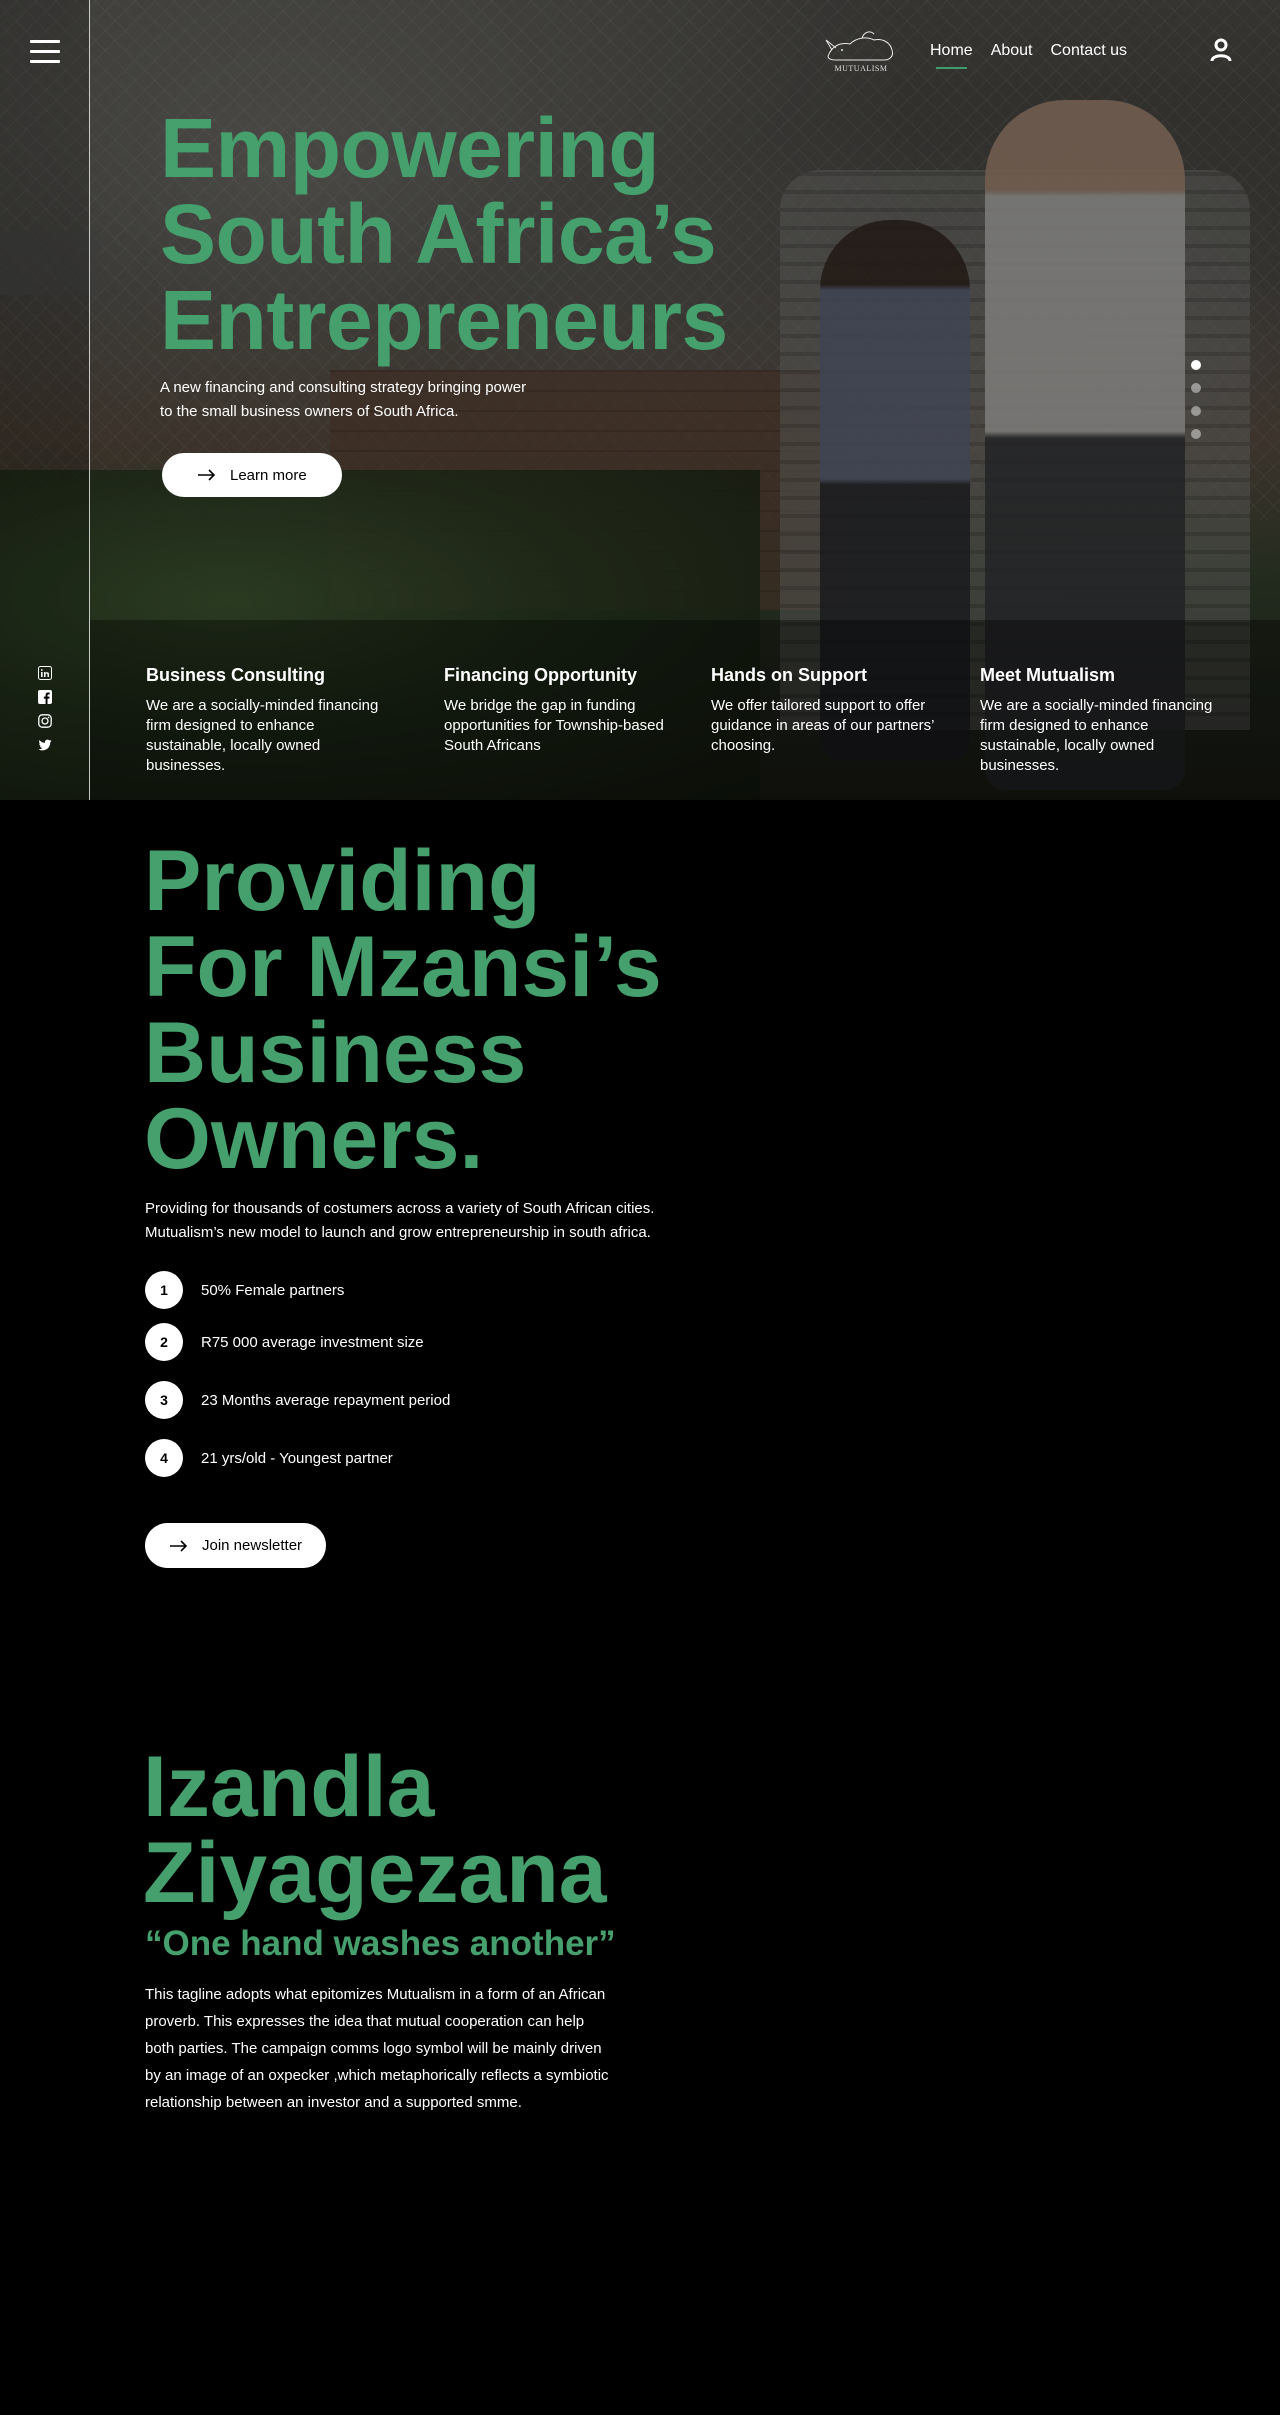 This screenshot has height=2415, width=1280. Describe the element at coordinates (45, 721) in the screenshot. I see `instagram-icon` at that location.